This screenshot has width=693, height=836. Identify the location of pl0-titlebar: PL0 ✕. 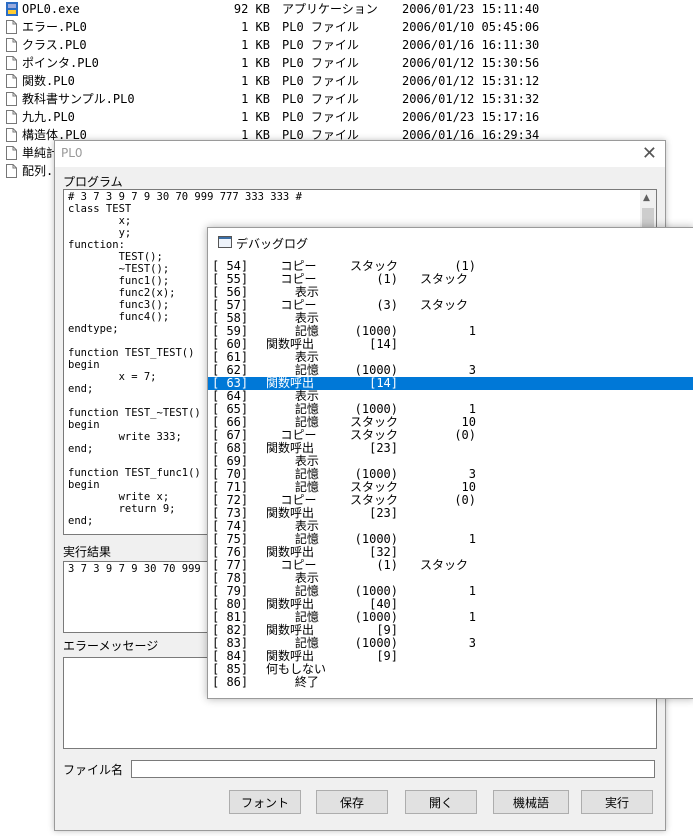
(360, 154).